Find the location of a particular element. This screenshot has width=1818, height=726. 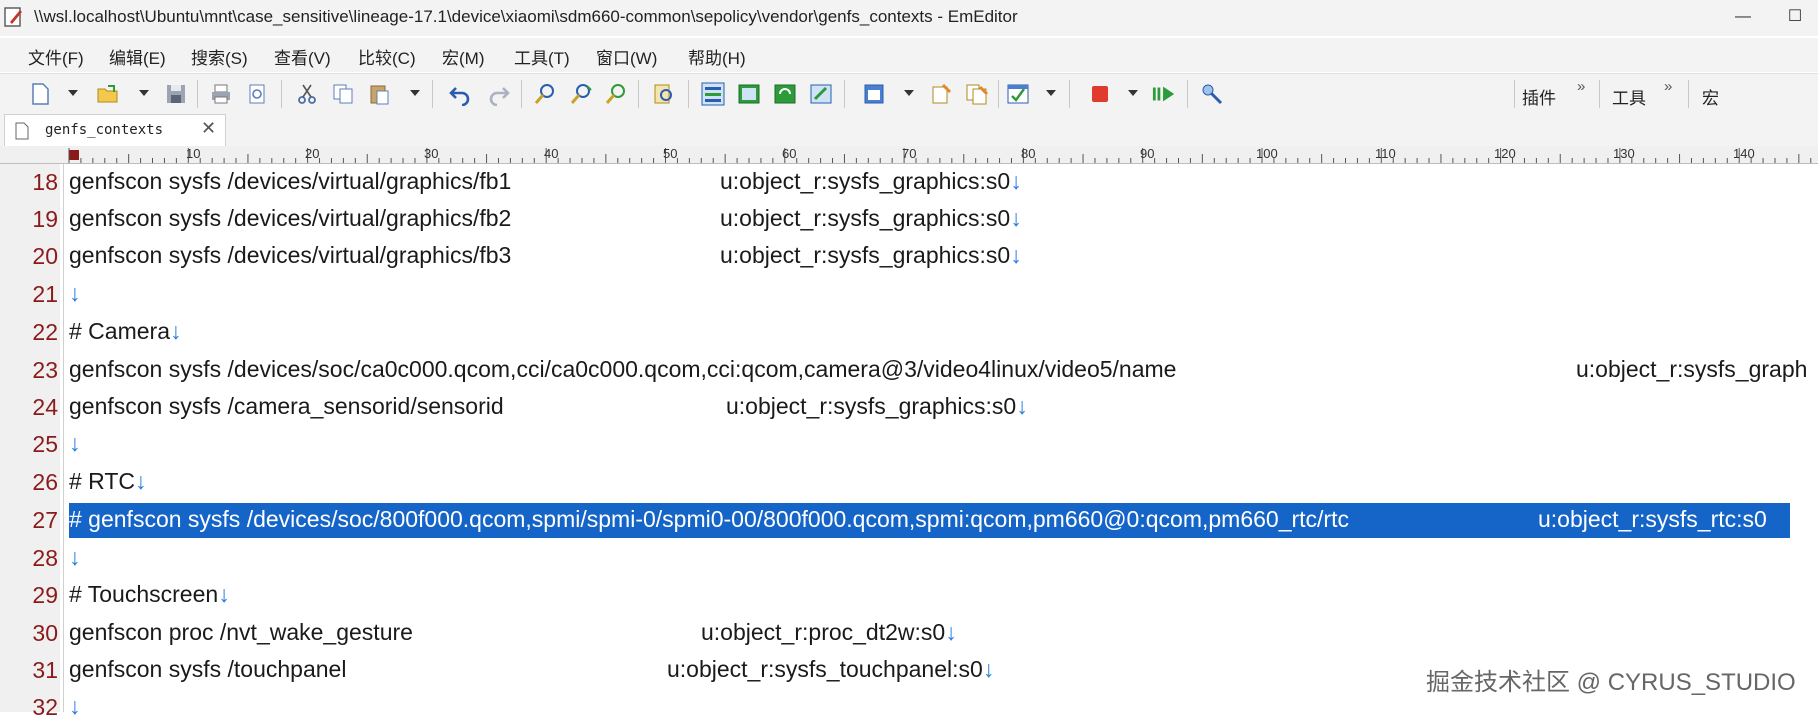

tab-genfs-contexts: genfs_contexts ✕ is located at coordinates (115, 130).